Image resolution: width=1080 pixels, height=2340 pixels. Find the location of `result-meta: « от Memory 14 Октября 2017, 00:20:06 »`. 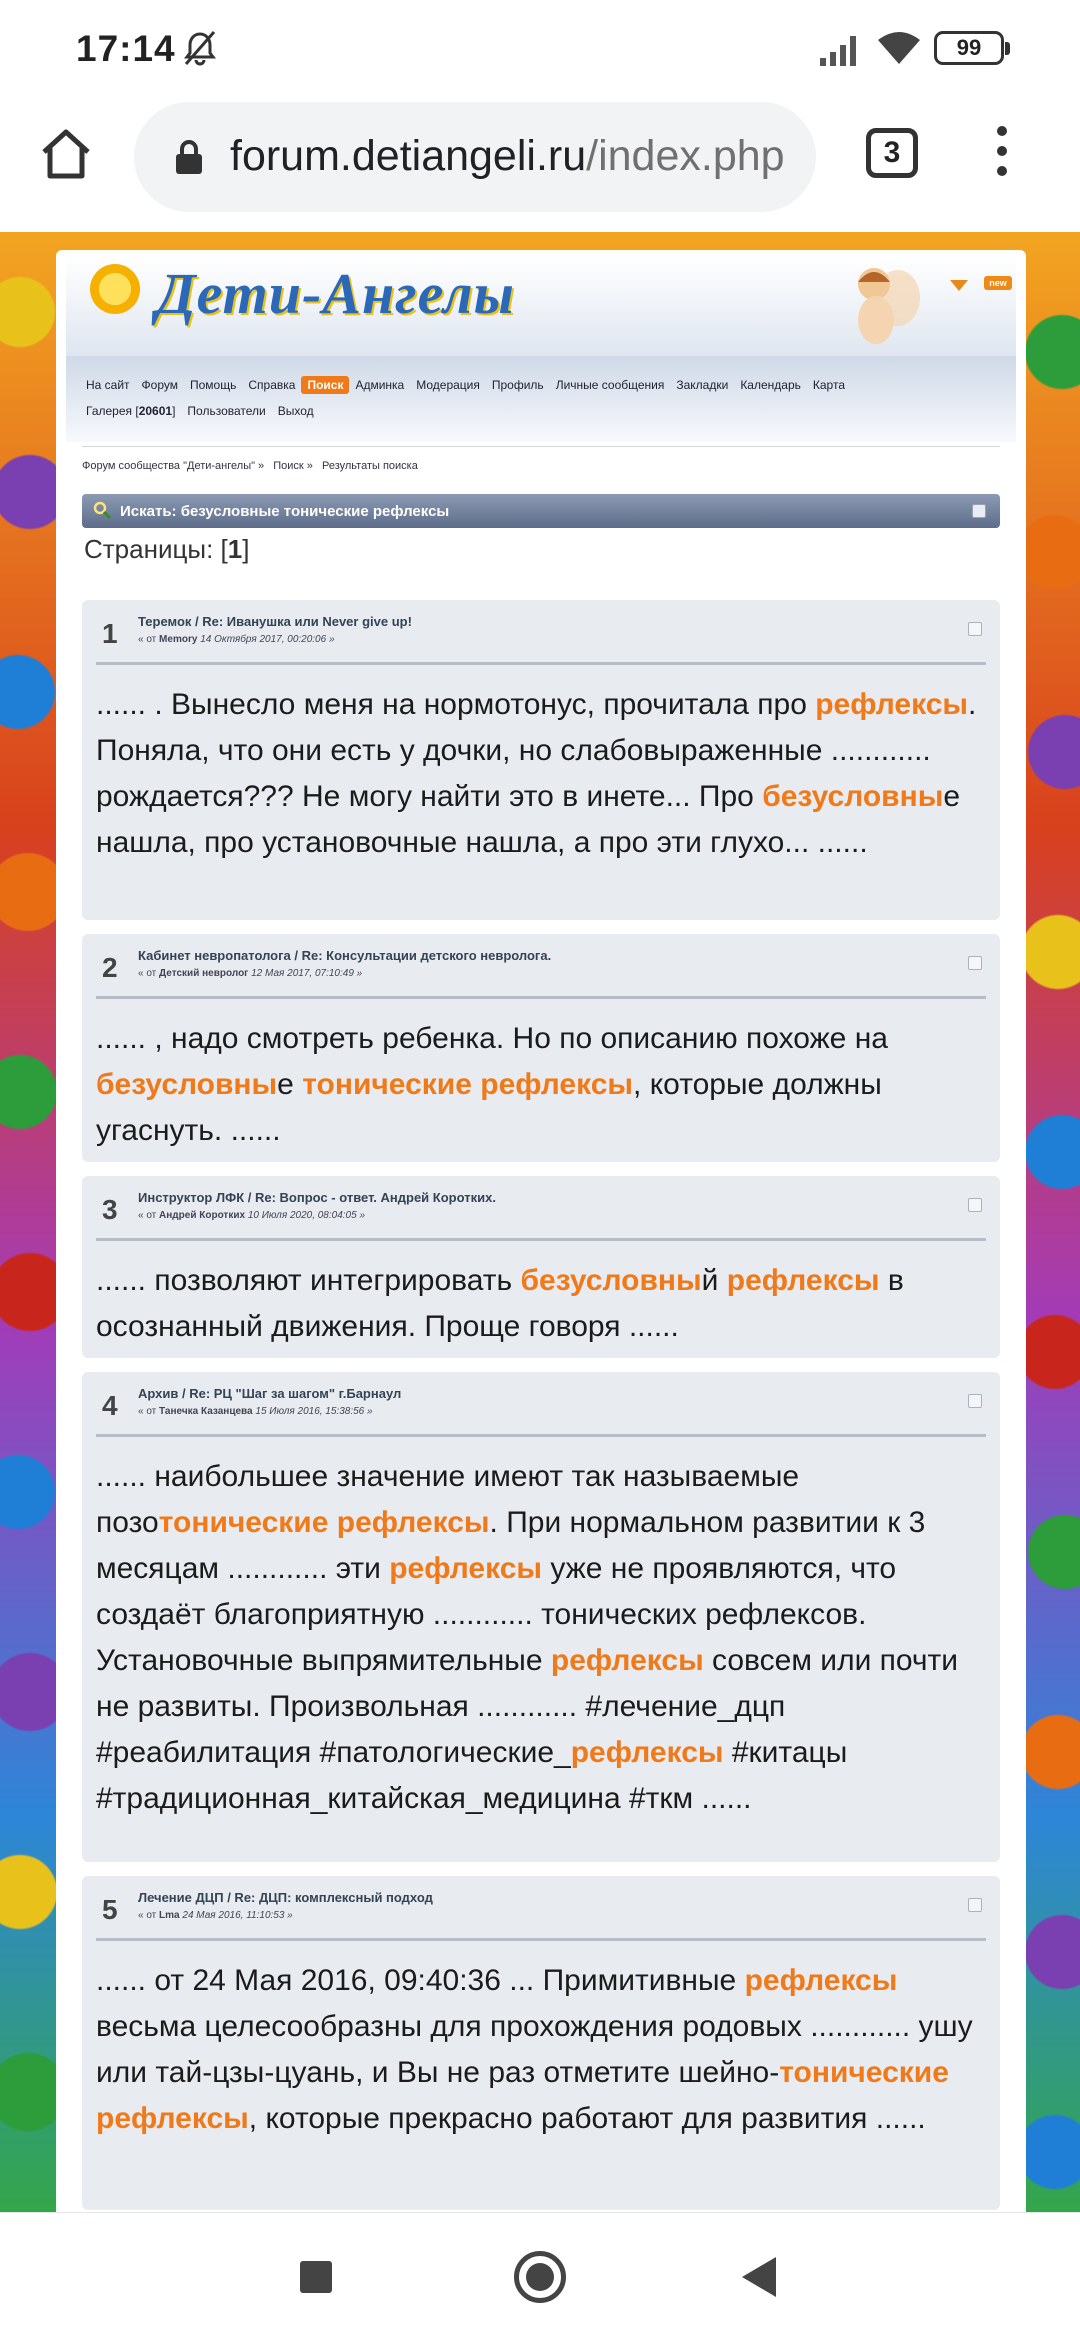

result-meta: « от Memory 14 Октября 2017, 00:20:06 » is located at coordinates (236, 639).